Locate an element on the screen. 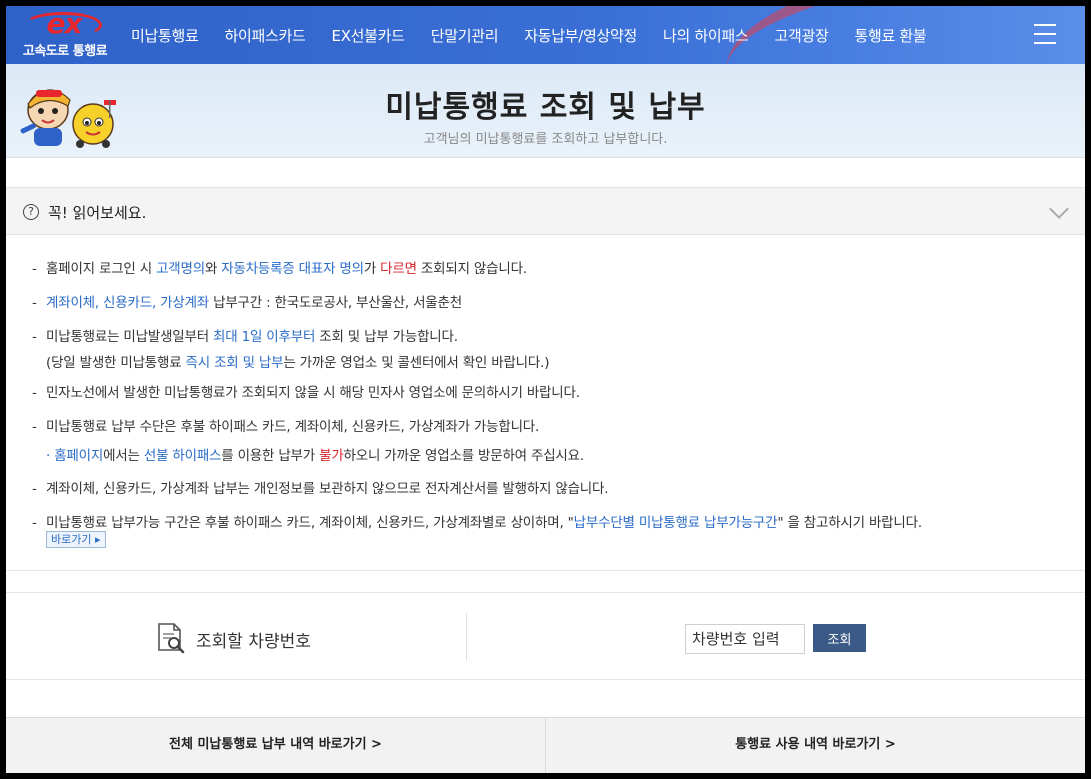  page-header-banner: 미납통행료 조회 및 납부 고객님의 미납통행료를 조회하고 납부합니다. is located at coordinates (545, 111).